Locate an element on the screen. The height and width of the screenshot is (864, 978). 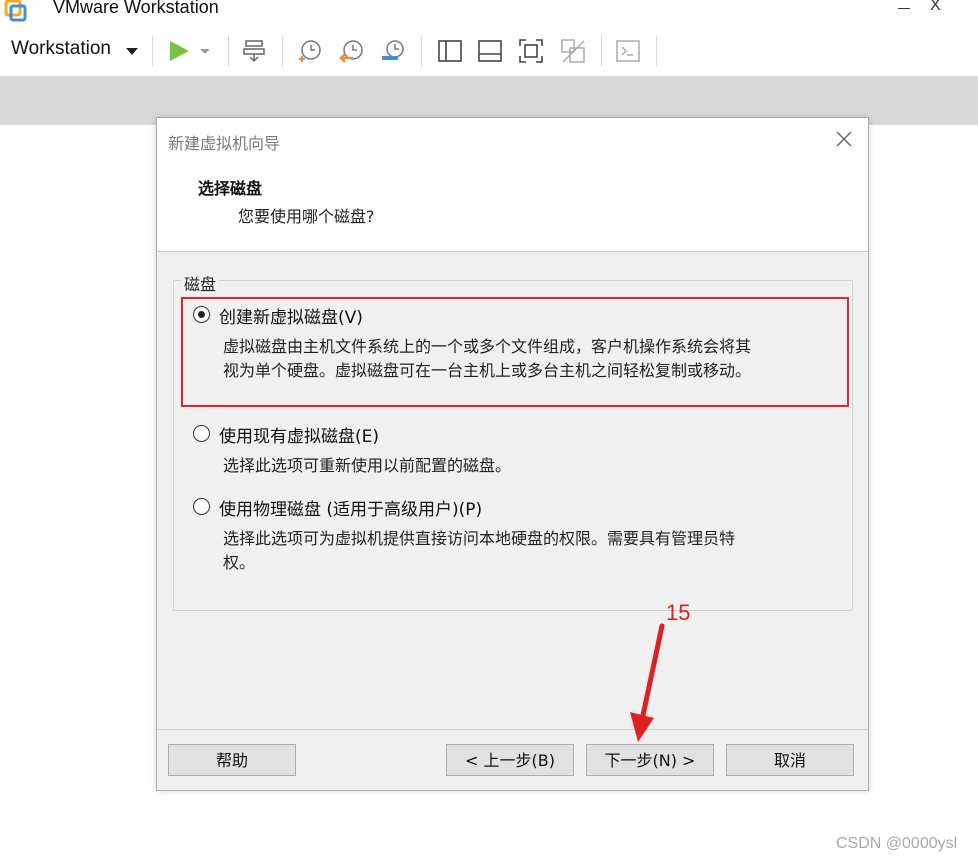
terminal-icon is located at coordinates (628, 51).